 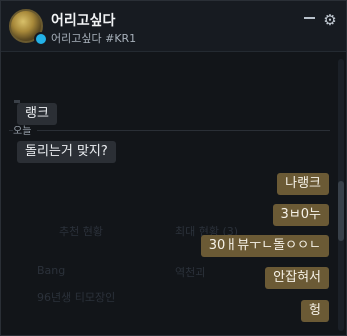 I want to click on message-bubble-outgoing: 30ㅐ뷰ㅜㄴ돌ㅇㅇㄴ, so click(x=264, y=246).